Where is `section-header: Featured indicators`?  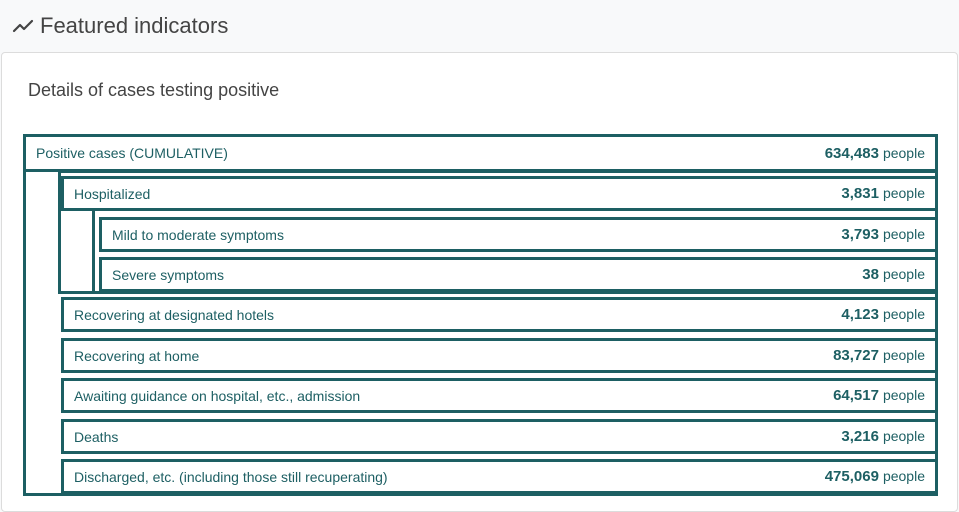
section-header: Featured indicators is located at coordinates (120, 26).